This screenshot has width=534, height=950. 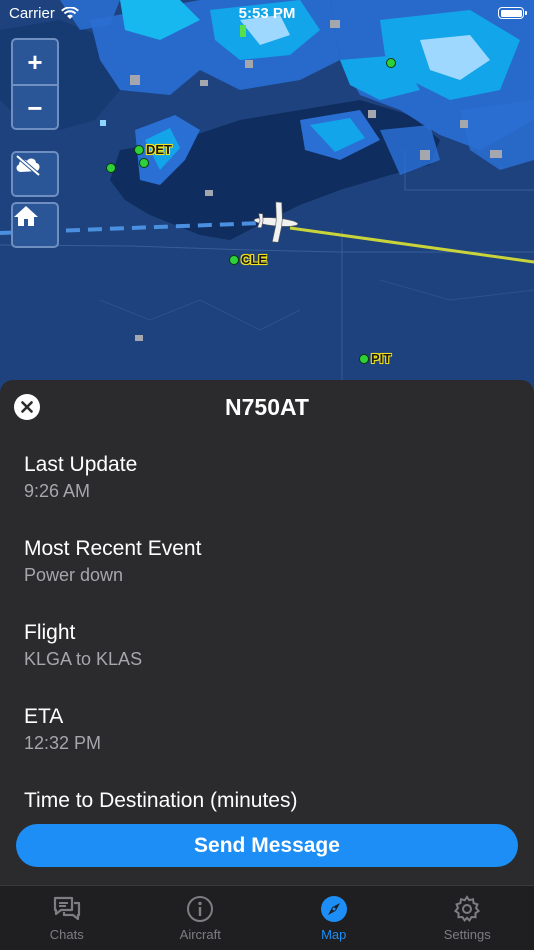 I want to click on flight-field: Flight KLGA to KLAS, so click(x=83, y=645).